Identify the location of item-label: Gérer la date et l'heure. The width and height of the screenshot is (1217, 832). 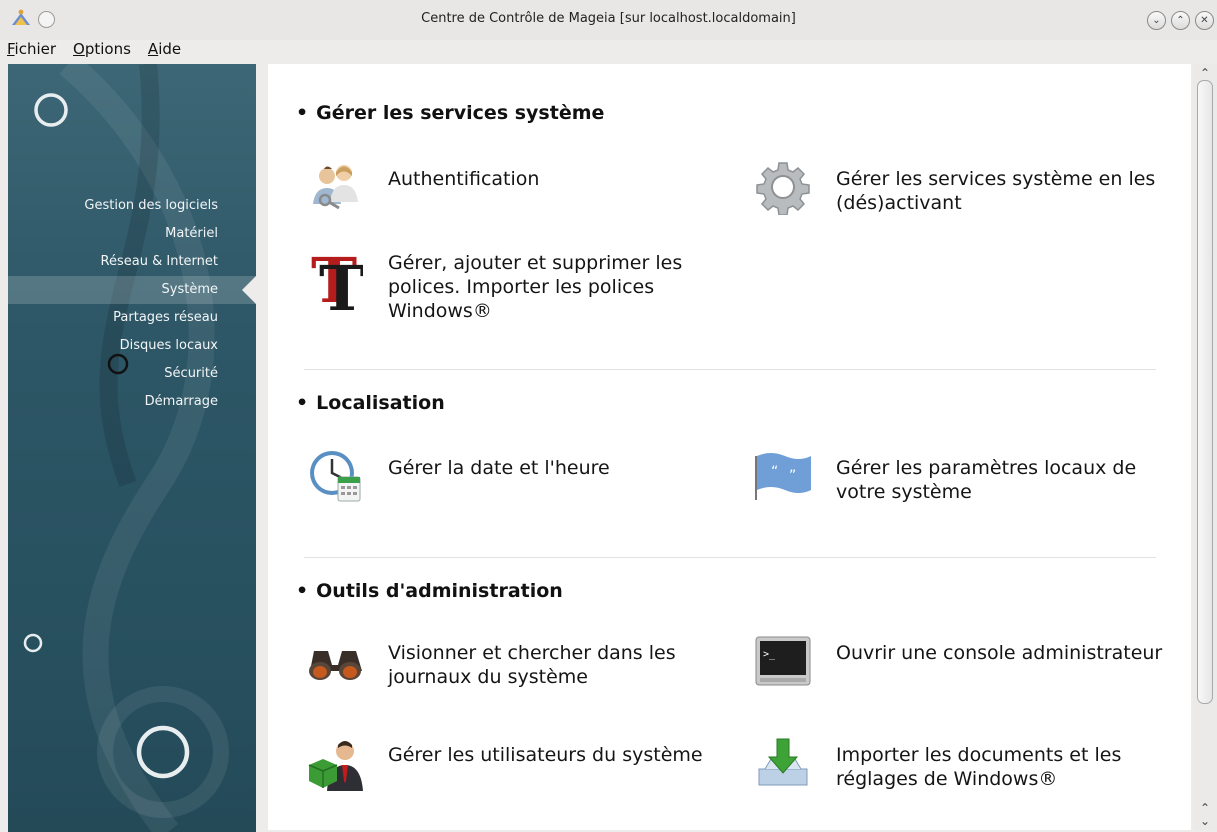
(499, 468).